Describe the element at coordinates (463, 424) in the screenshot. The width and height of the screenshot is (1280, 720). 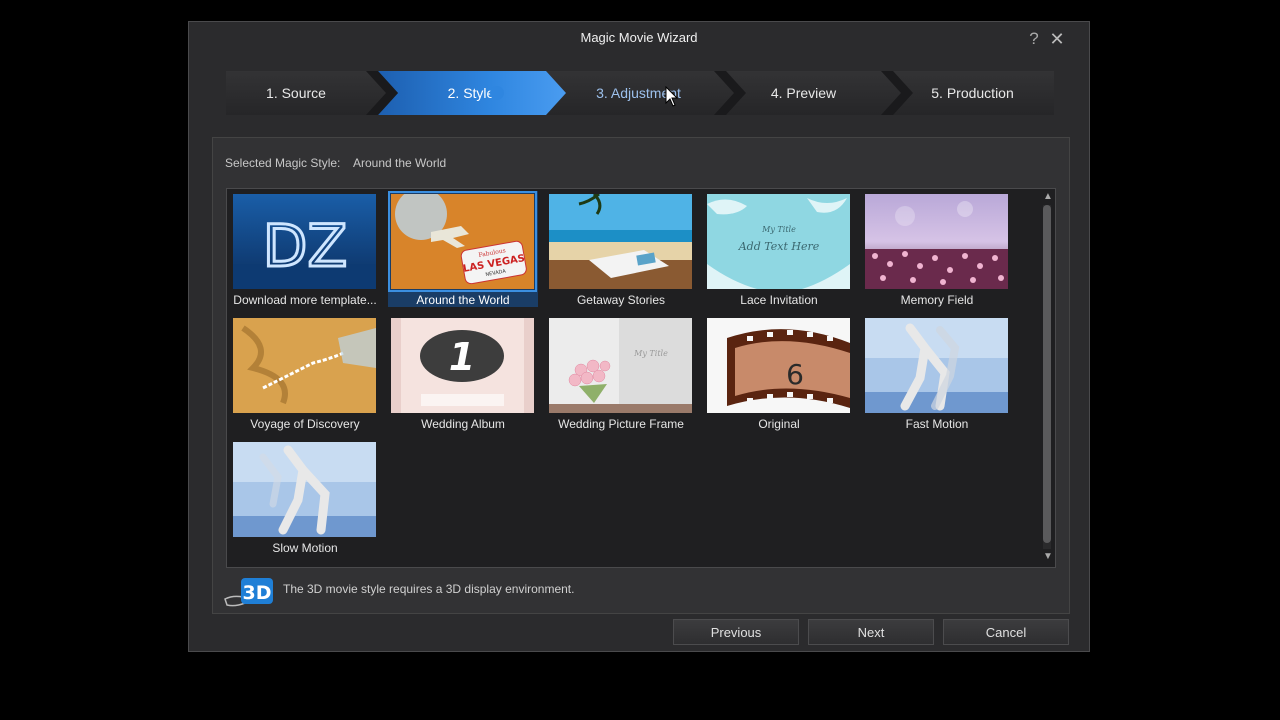
I see `style-name: Wedding Album` at that location.